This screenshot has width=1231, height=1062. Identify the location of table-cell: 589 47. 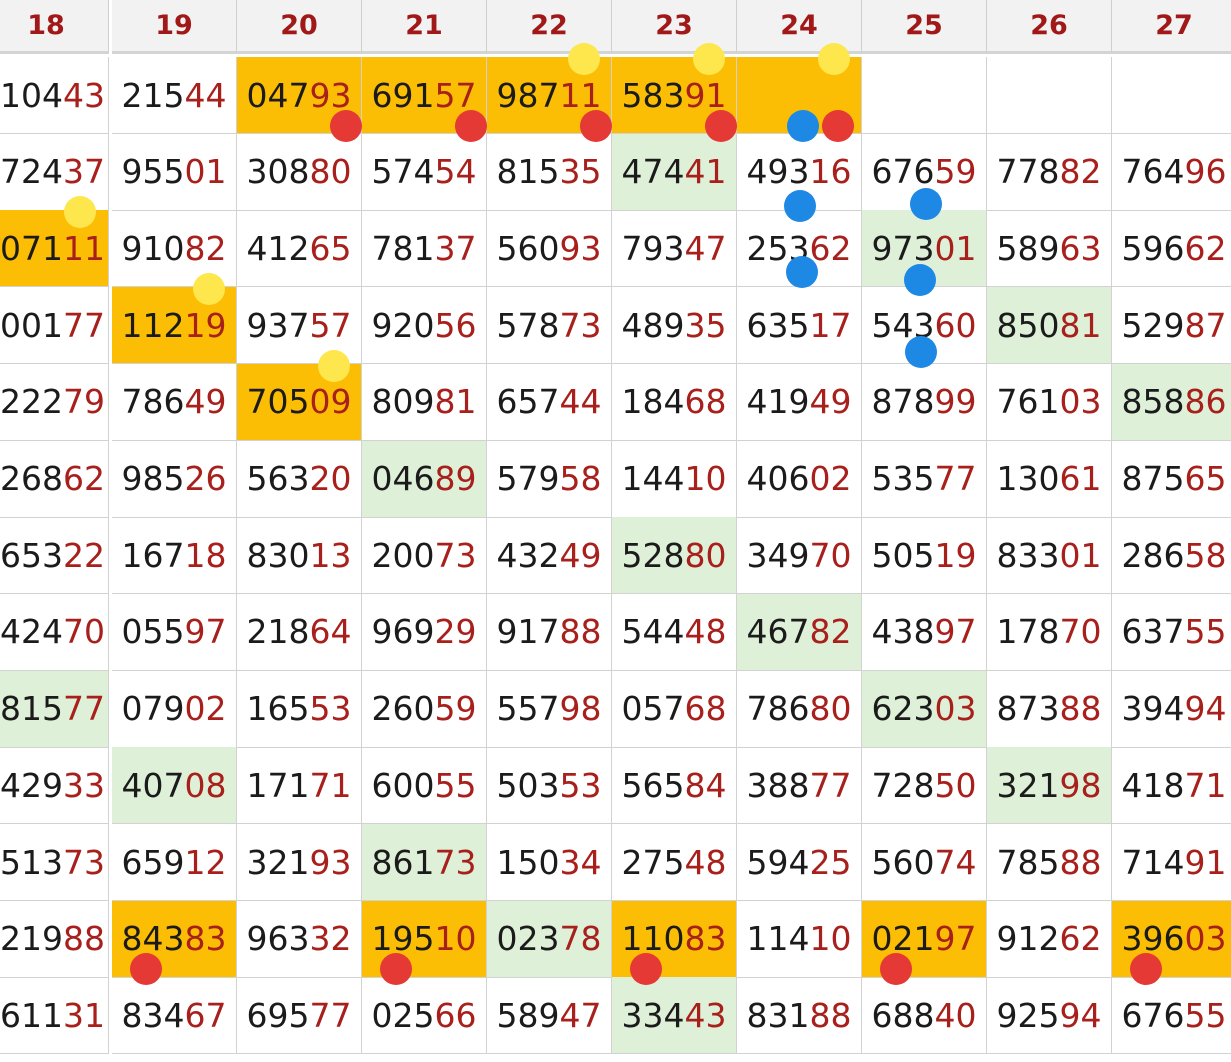
(549, 1016).